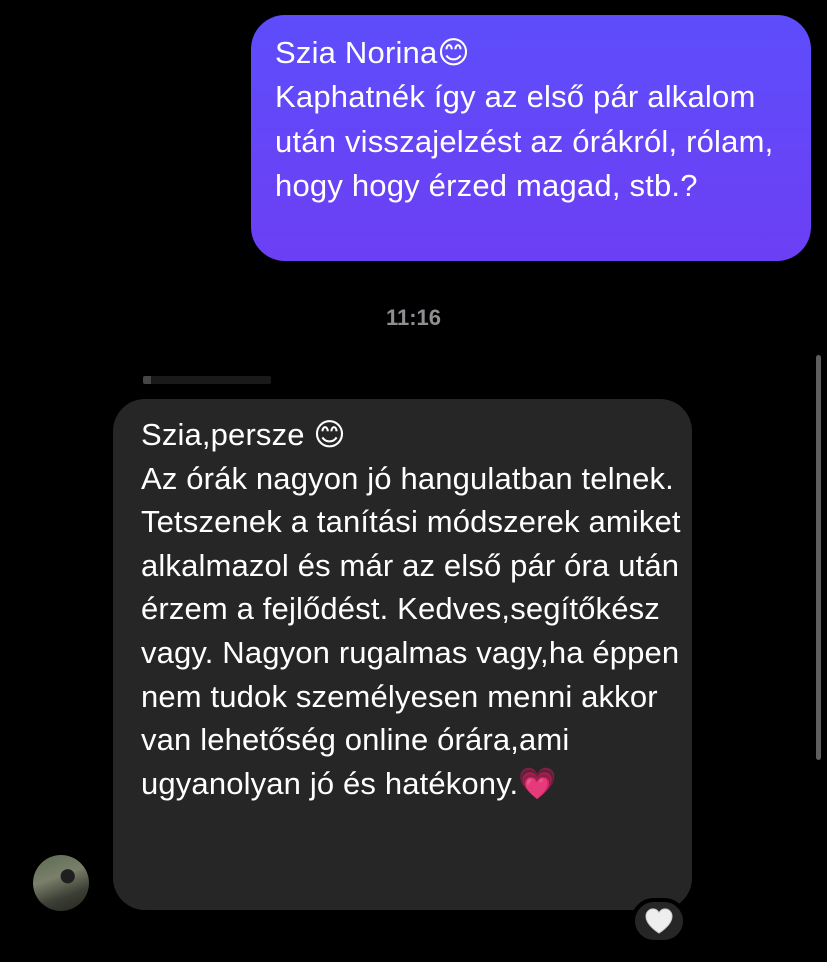  I want to click on reaction-badge, so click(659, 921).